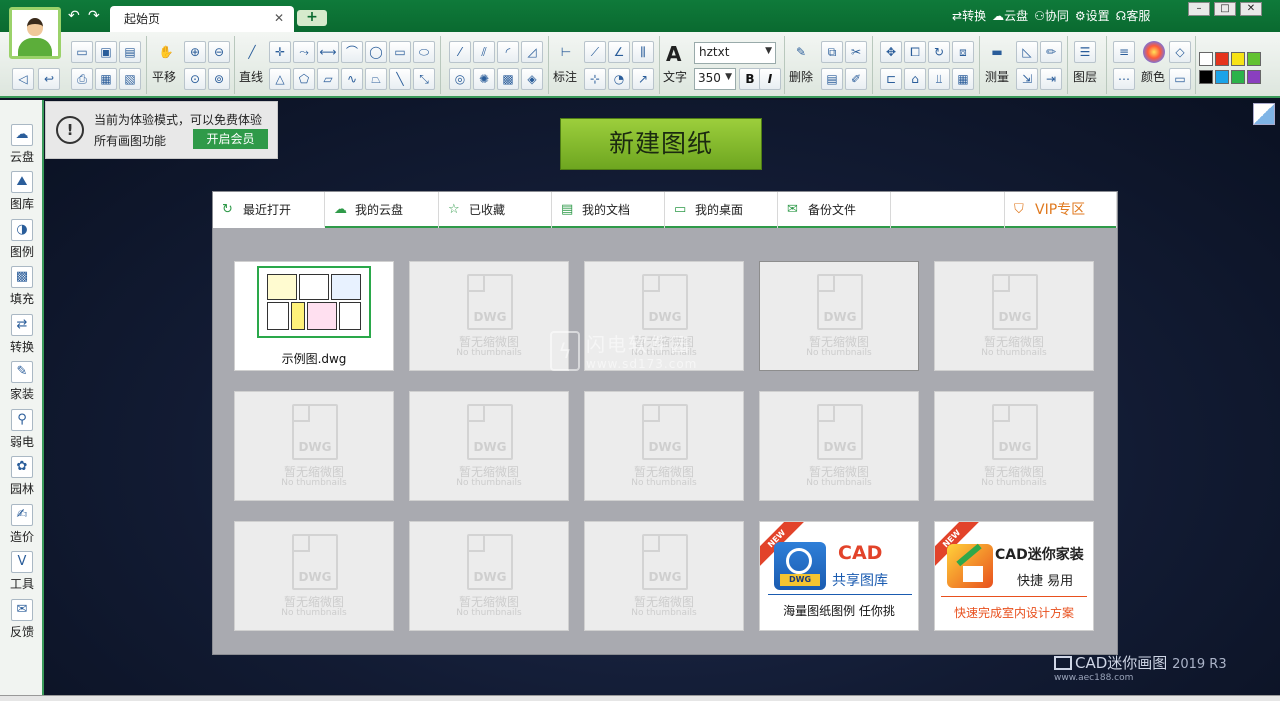 This screenshot has height=701, width=1280. I want to click on italic-button: I, so click(770, 79).